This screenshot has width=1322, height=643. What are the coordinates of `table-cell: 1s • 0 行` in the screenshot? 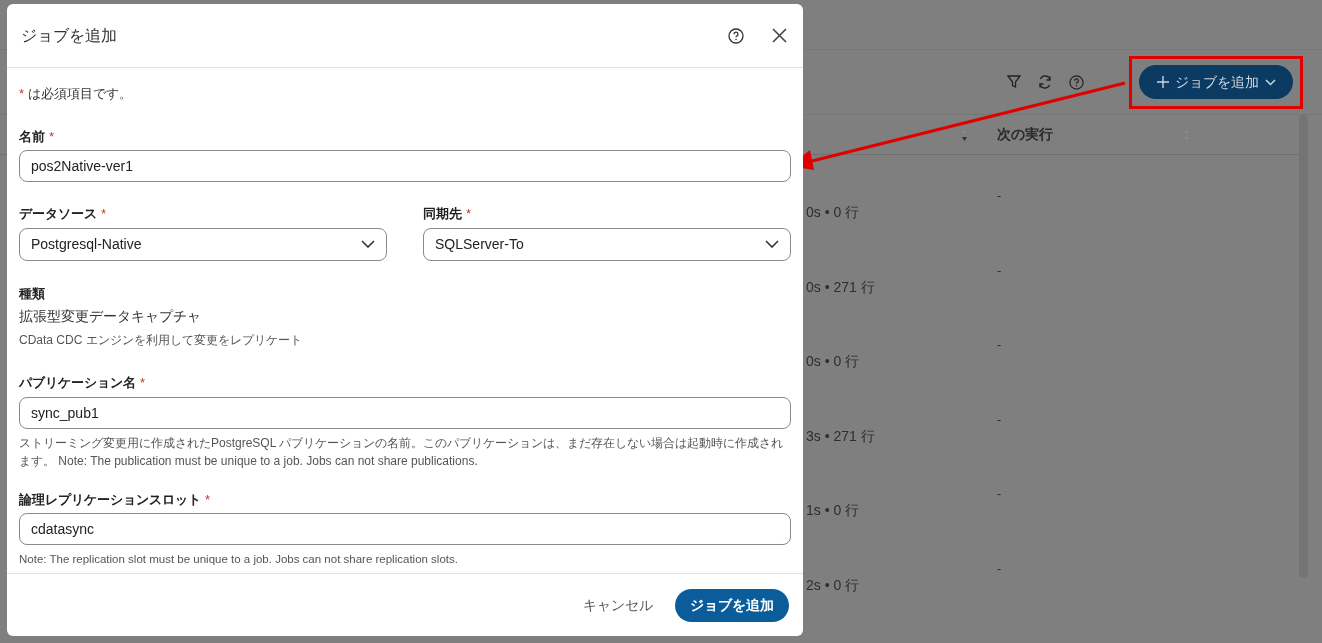 It's located at (833, 510).